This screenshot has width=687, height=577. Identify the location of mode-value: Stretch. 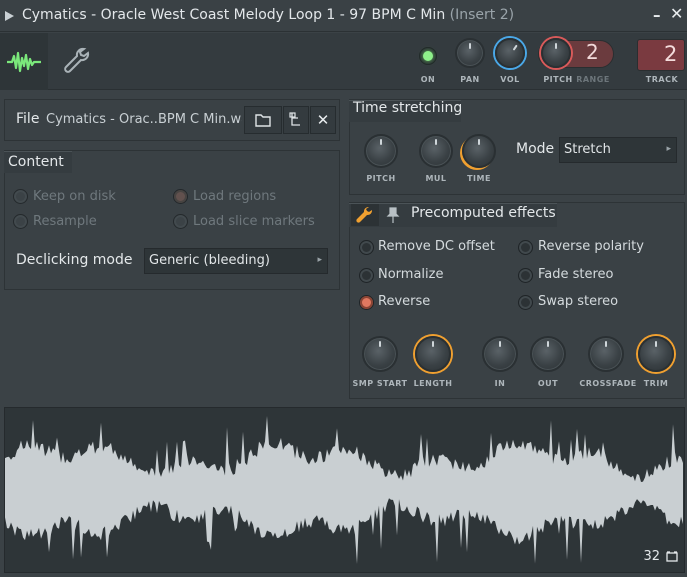
(587, 149).